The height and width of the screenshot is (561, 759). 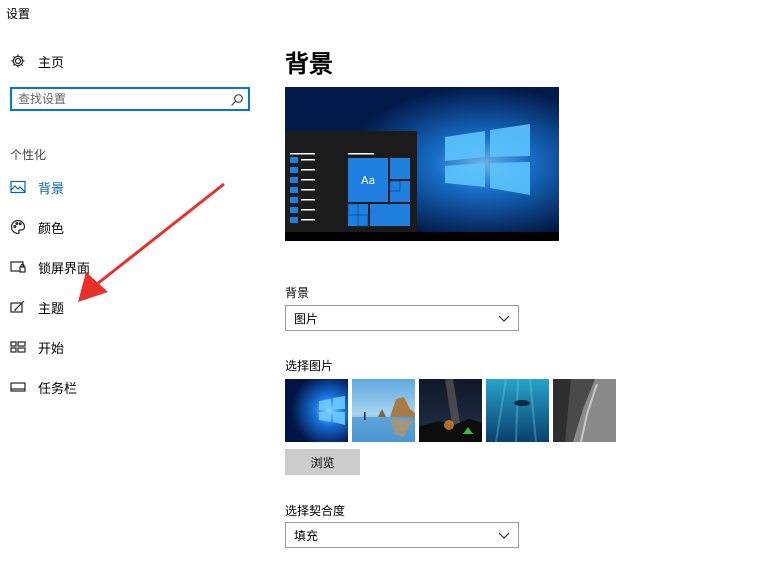 What do you see at coordinates (151, 242) in the screenshot?
I see `annotation-arrow` at bounding box center [151, 242].